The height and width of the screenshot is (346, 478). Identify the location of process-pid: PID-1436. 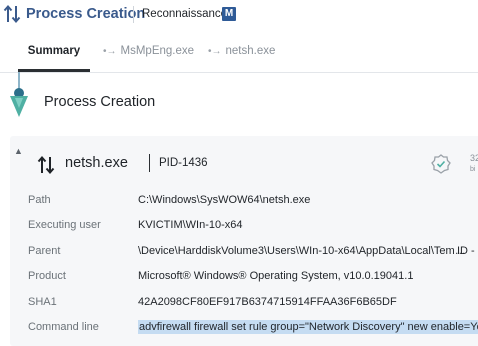
(183, 163).